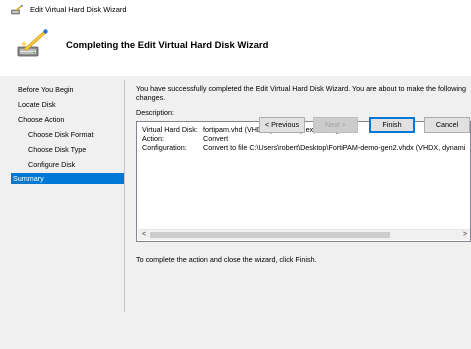 The width and height of the screenshot is (471, 349). I want to click on nav-step-choose-disk-format: Choose Disk Format, so click(67, 134).